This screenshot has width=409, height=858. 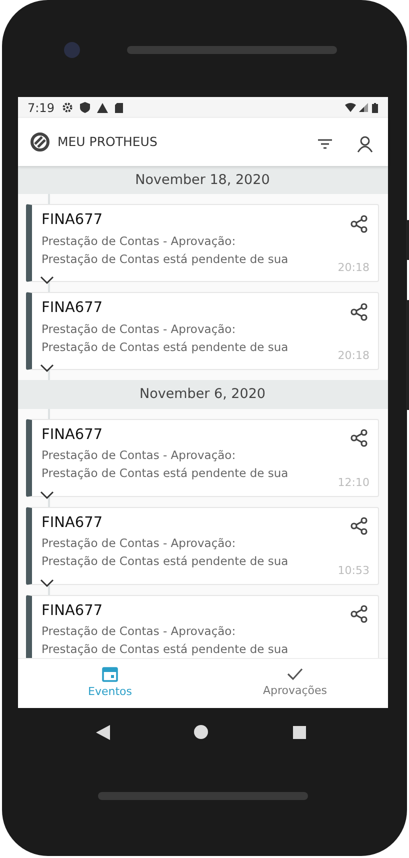 What do you see at coordinates (295, 683) in the screenshot?
I see `nav-tab: Aprovações` at bounding box center [295, 683].